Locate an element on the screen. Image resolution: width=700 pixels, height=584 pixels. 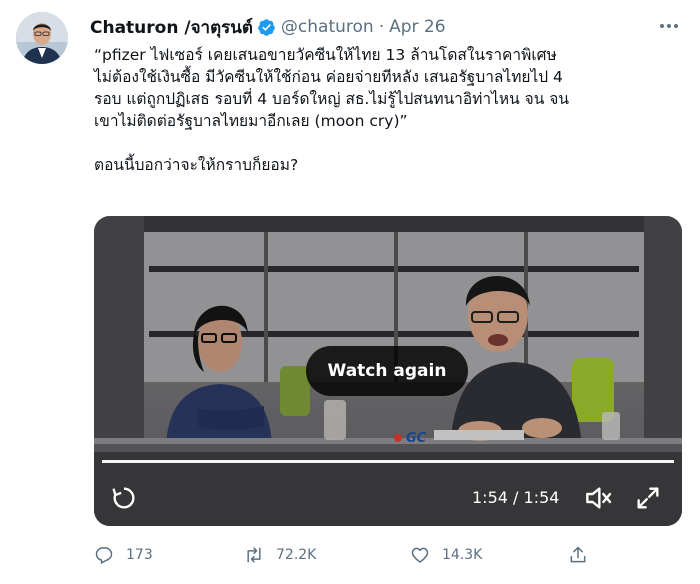
author-name: Chaturon /จาตุรนต์ is located at coordinates (171, 27).